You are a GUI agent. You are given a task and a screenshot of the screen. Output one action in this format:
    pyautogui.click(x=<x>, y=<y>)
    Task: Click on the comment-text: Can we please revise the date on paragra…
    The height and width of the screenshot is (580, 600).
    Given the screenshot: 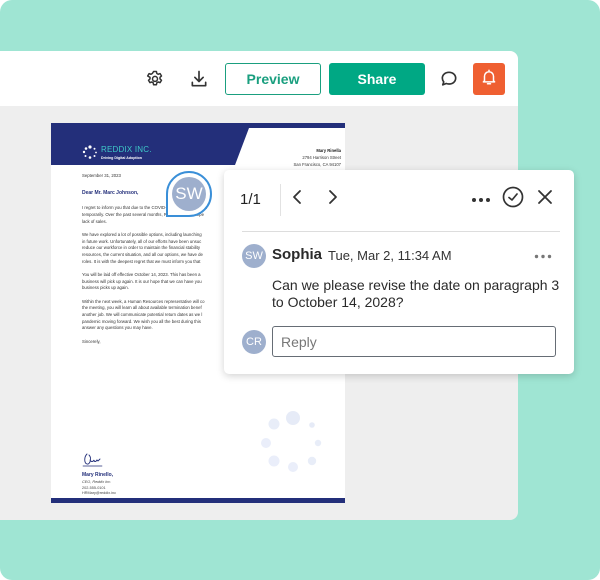 What is the action you would take?
    pyautogui.click(x=416, y=293)
    